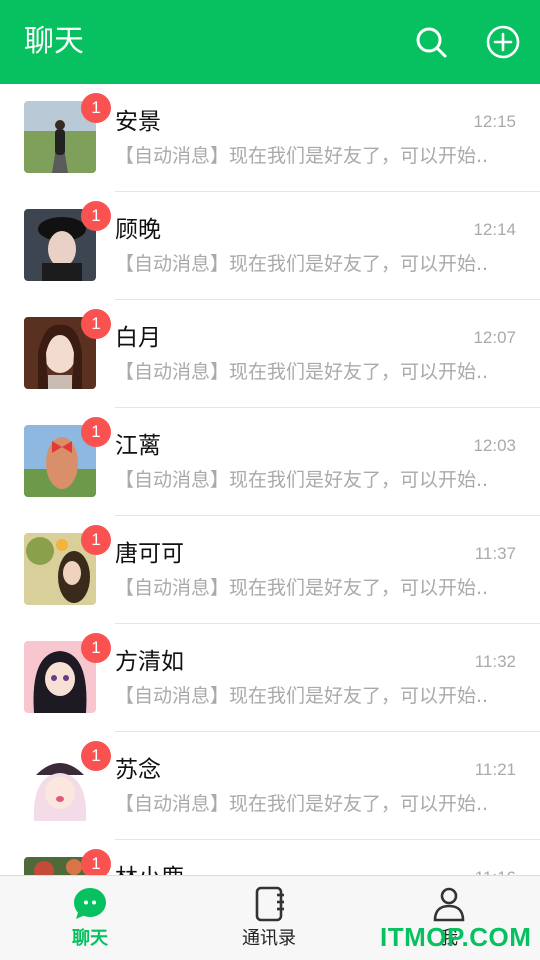 This screenshot has height=960, width=540. I want to click on chat-time: 12:03, so click(494, 445).